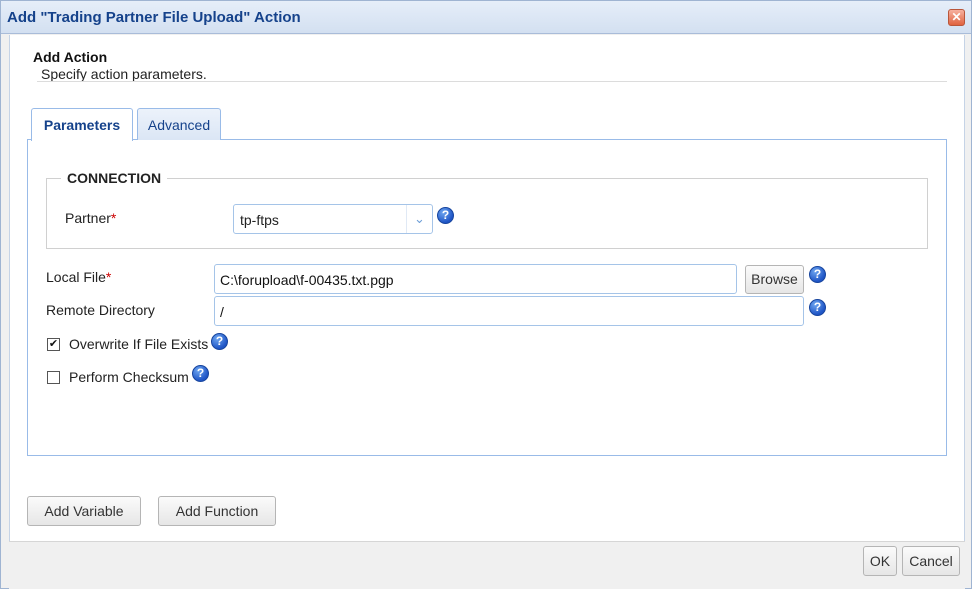 This screenshot has width=972, height=589. Describe the element at coordinates (138, 344) in the screenshot. I see `overwrite-label: Overwrite If File Exists` at that location.